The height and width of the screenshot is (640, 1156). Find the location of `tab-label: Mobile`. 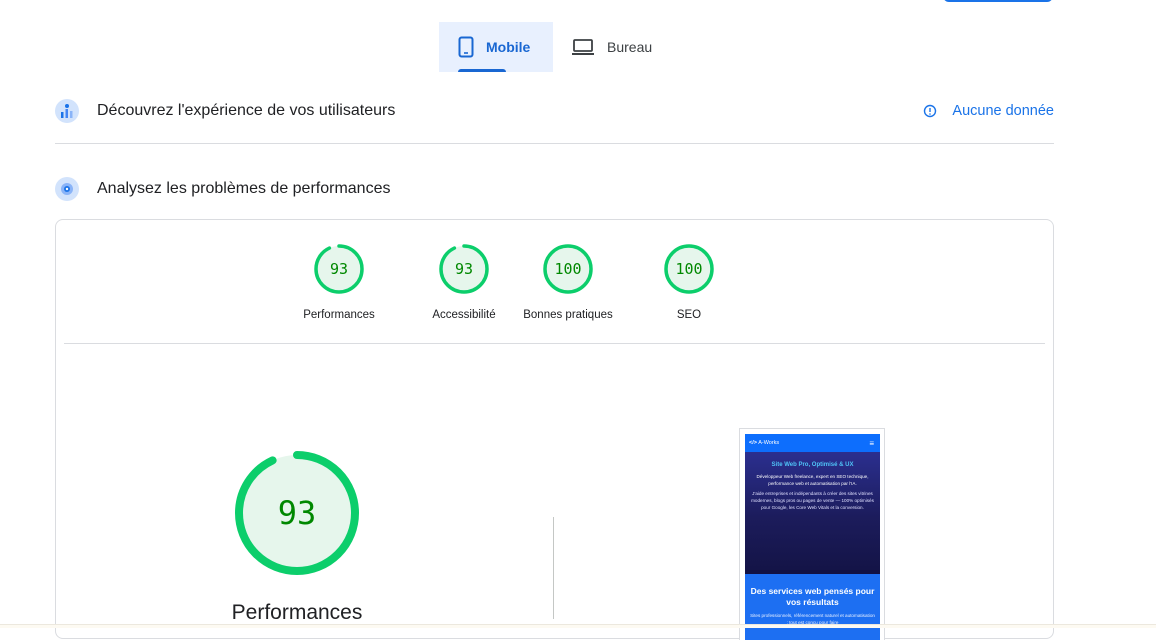

tab-label: Mobile is located at coordinates (508, 47).